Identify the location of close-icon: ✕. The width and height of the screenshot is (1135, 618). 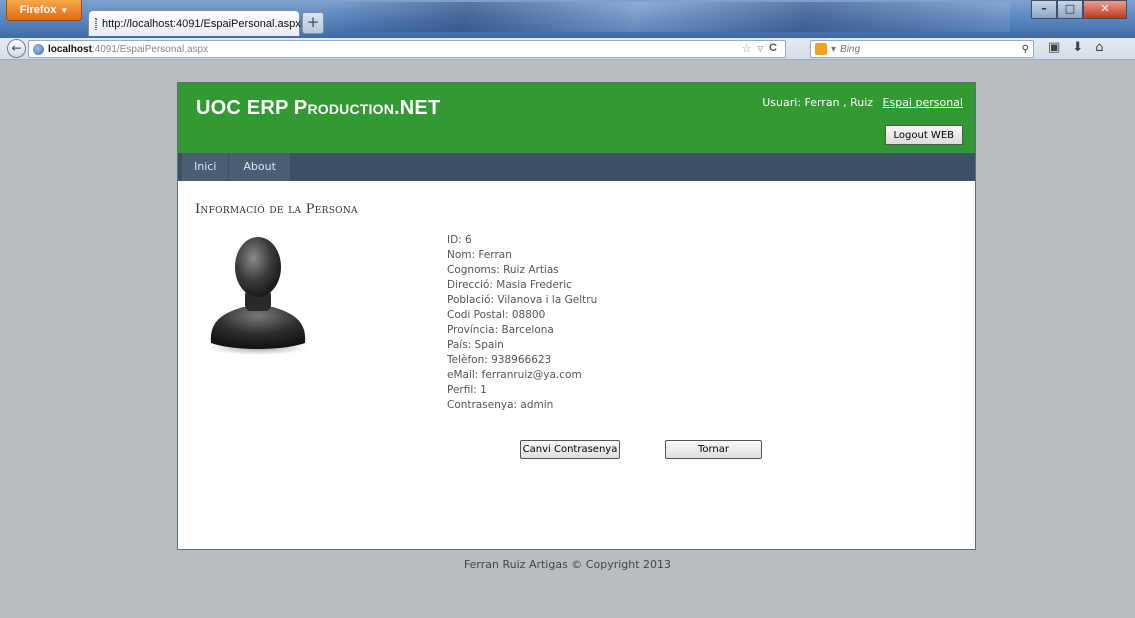
(1105, 9).